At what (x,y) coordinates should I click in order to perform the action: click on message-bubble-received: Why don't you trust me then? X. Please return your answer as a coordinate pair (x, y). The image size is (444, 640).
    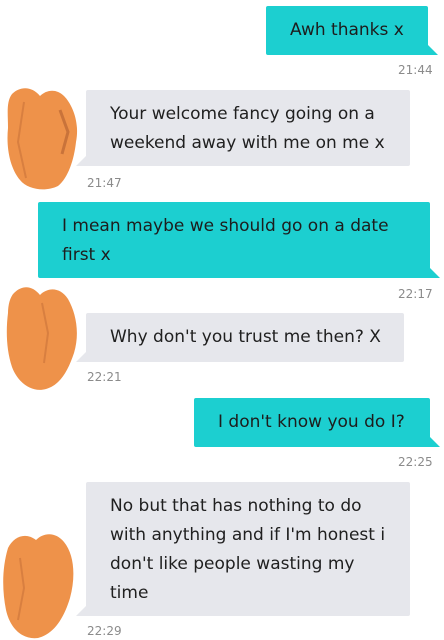
    Looking at the image, I should click on (240, 337).